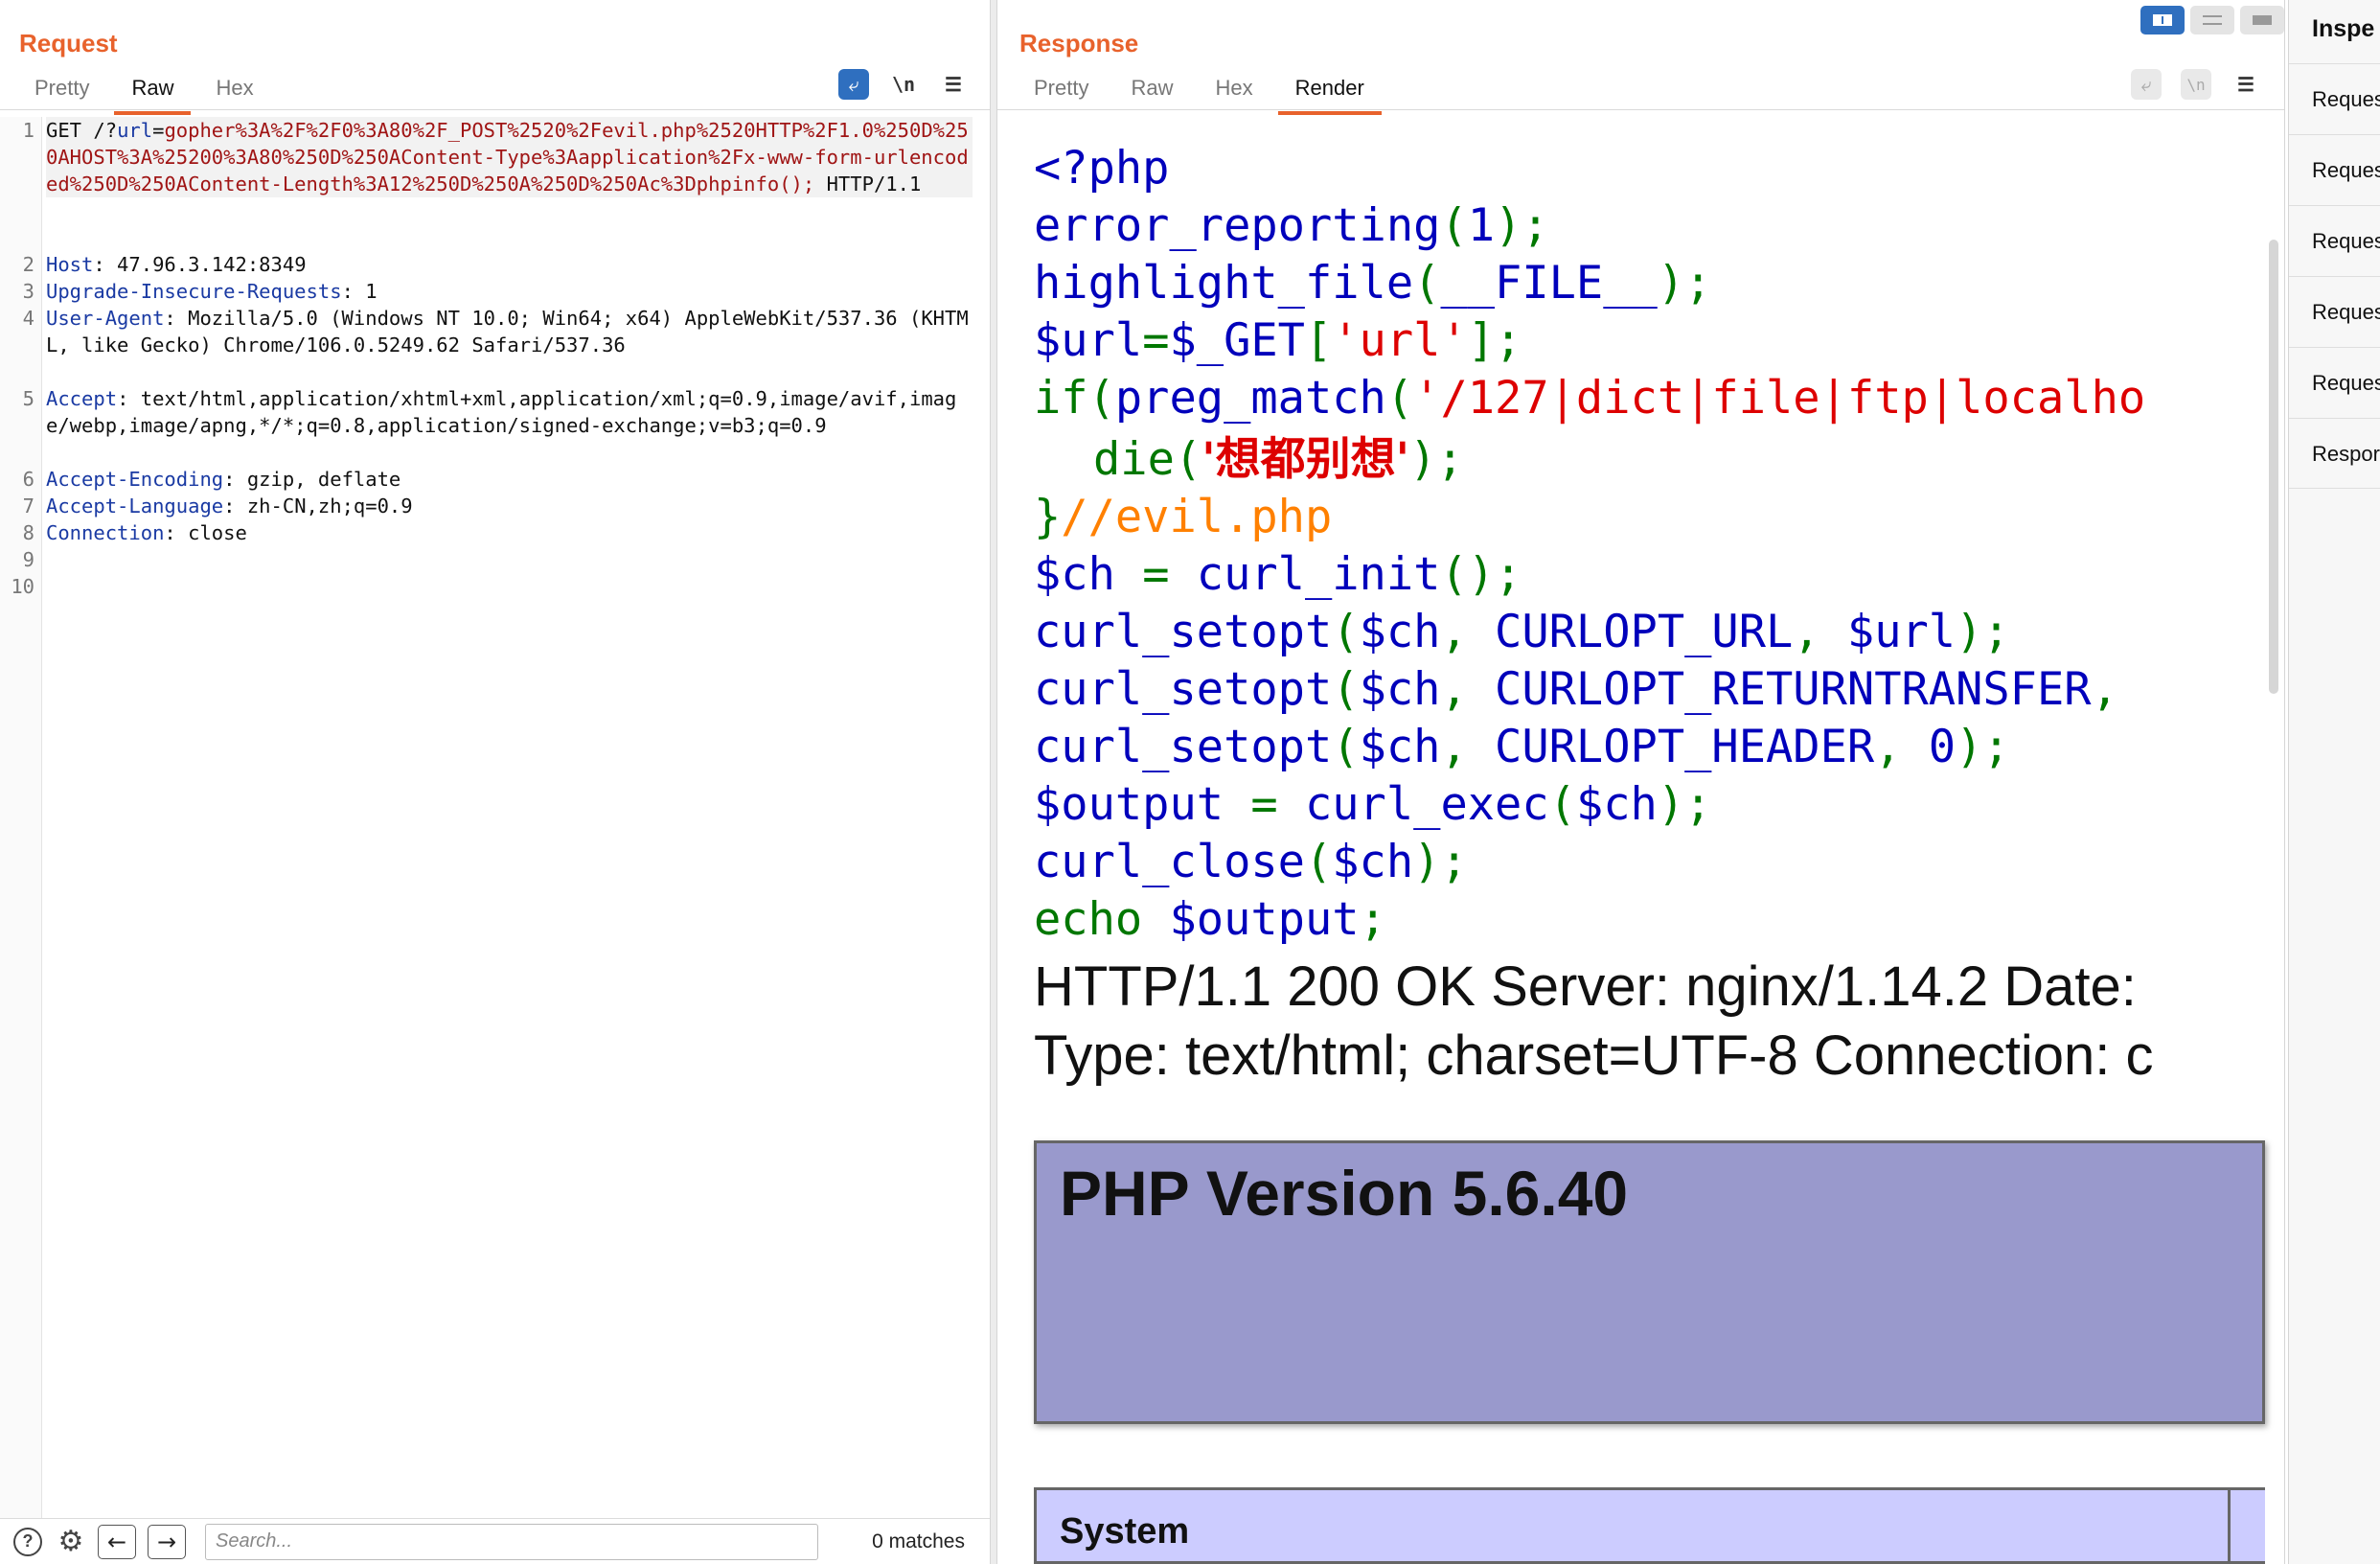  Describe the element at coordinates (510, 264) in the screenshot. I see `request-line-content: Host: 47.96.3.142:8349` at that location.